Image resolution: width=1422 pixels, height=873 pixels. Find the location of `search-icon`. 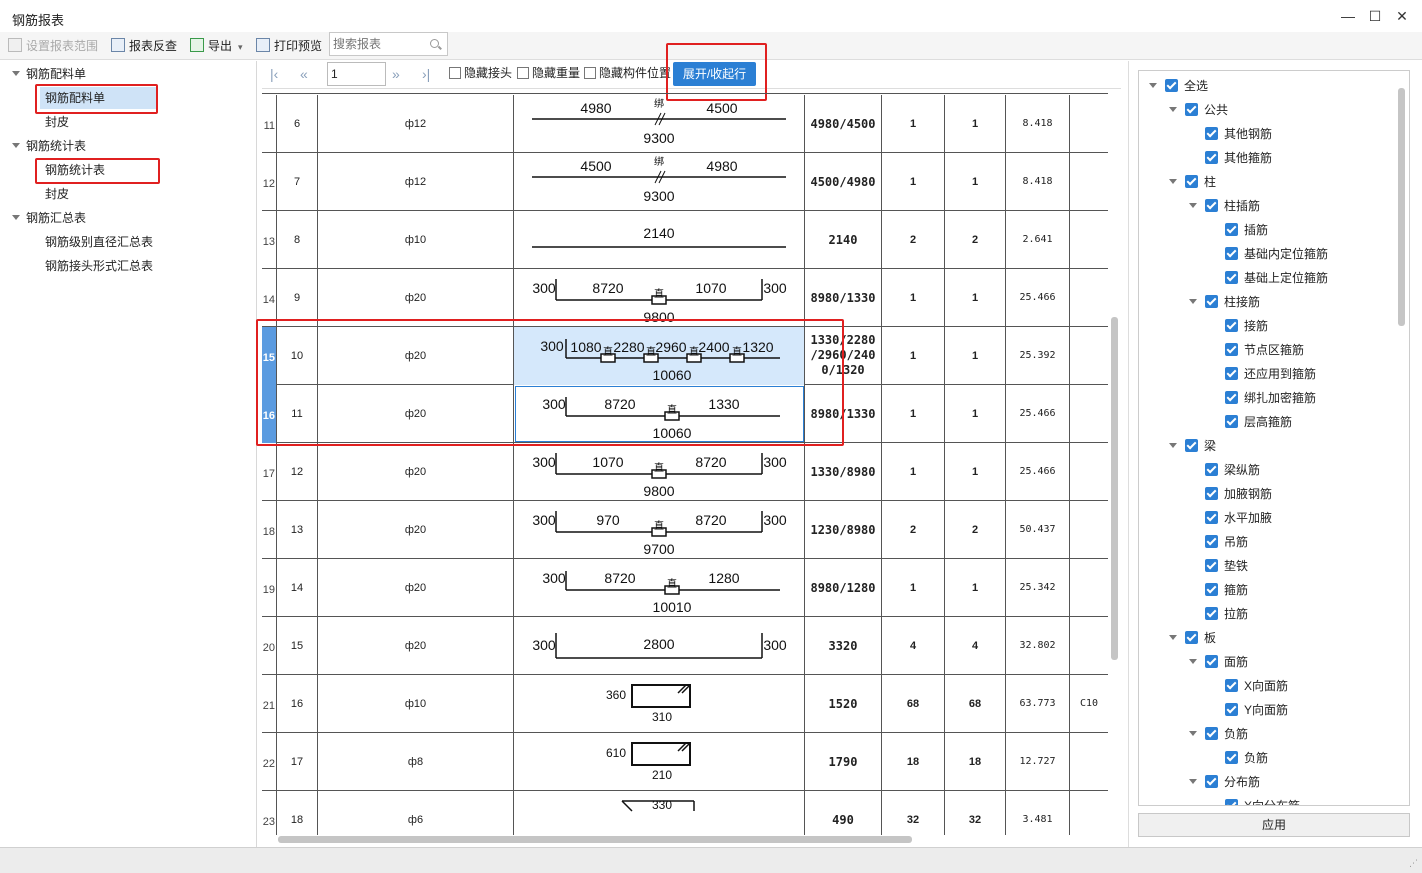

search-icon is located at coordinates (434, 43).